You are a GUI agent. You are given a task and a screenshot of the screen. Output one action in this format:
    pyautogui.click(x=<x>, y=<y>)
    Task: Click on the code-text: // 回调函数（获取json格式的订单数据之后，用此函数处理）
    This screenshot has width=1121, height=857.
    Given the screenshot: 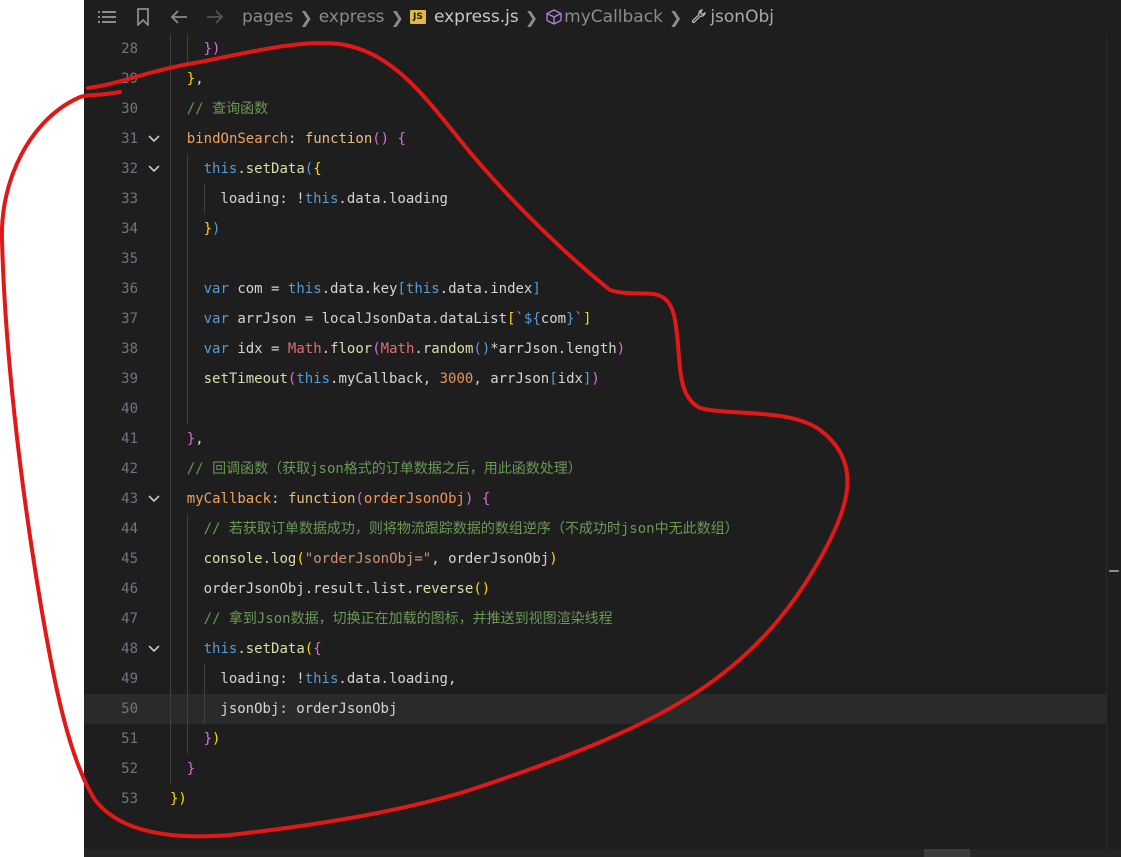 What is the action you would take?
    pyautogui.click(x=384, y=469)
    